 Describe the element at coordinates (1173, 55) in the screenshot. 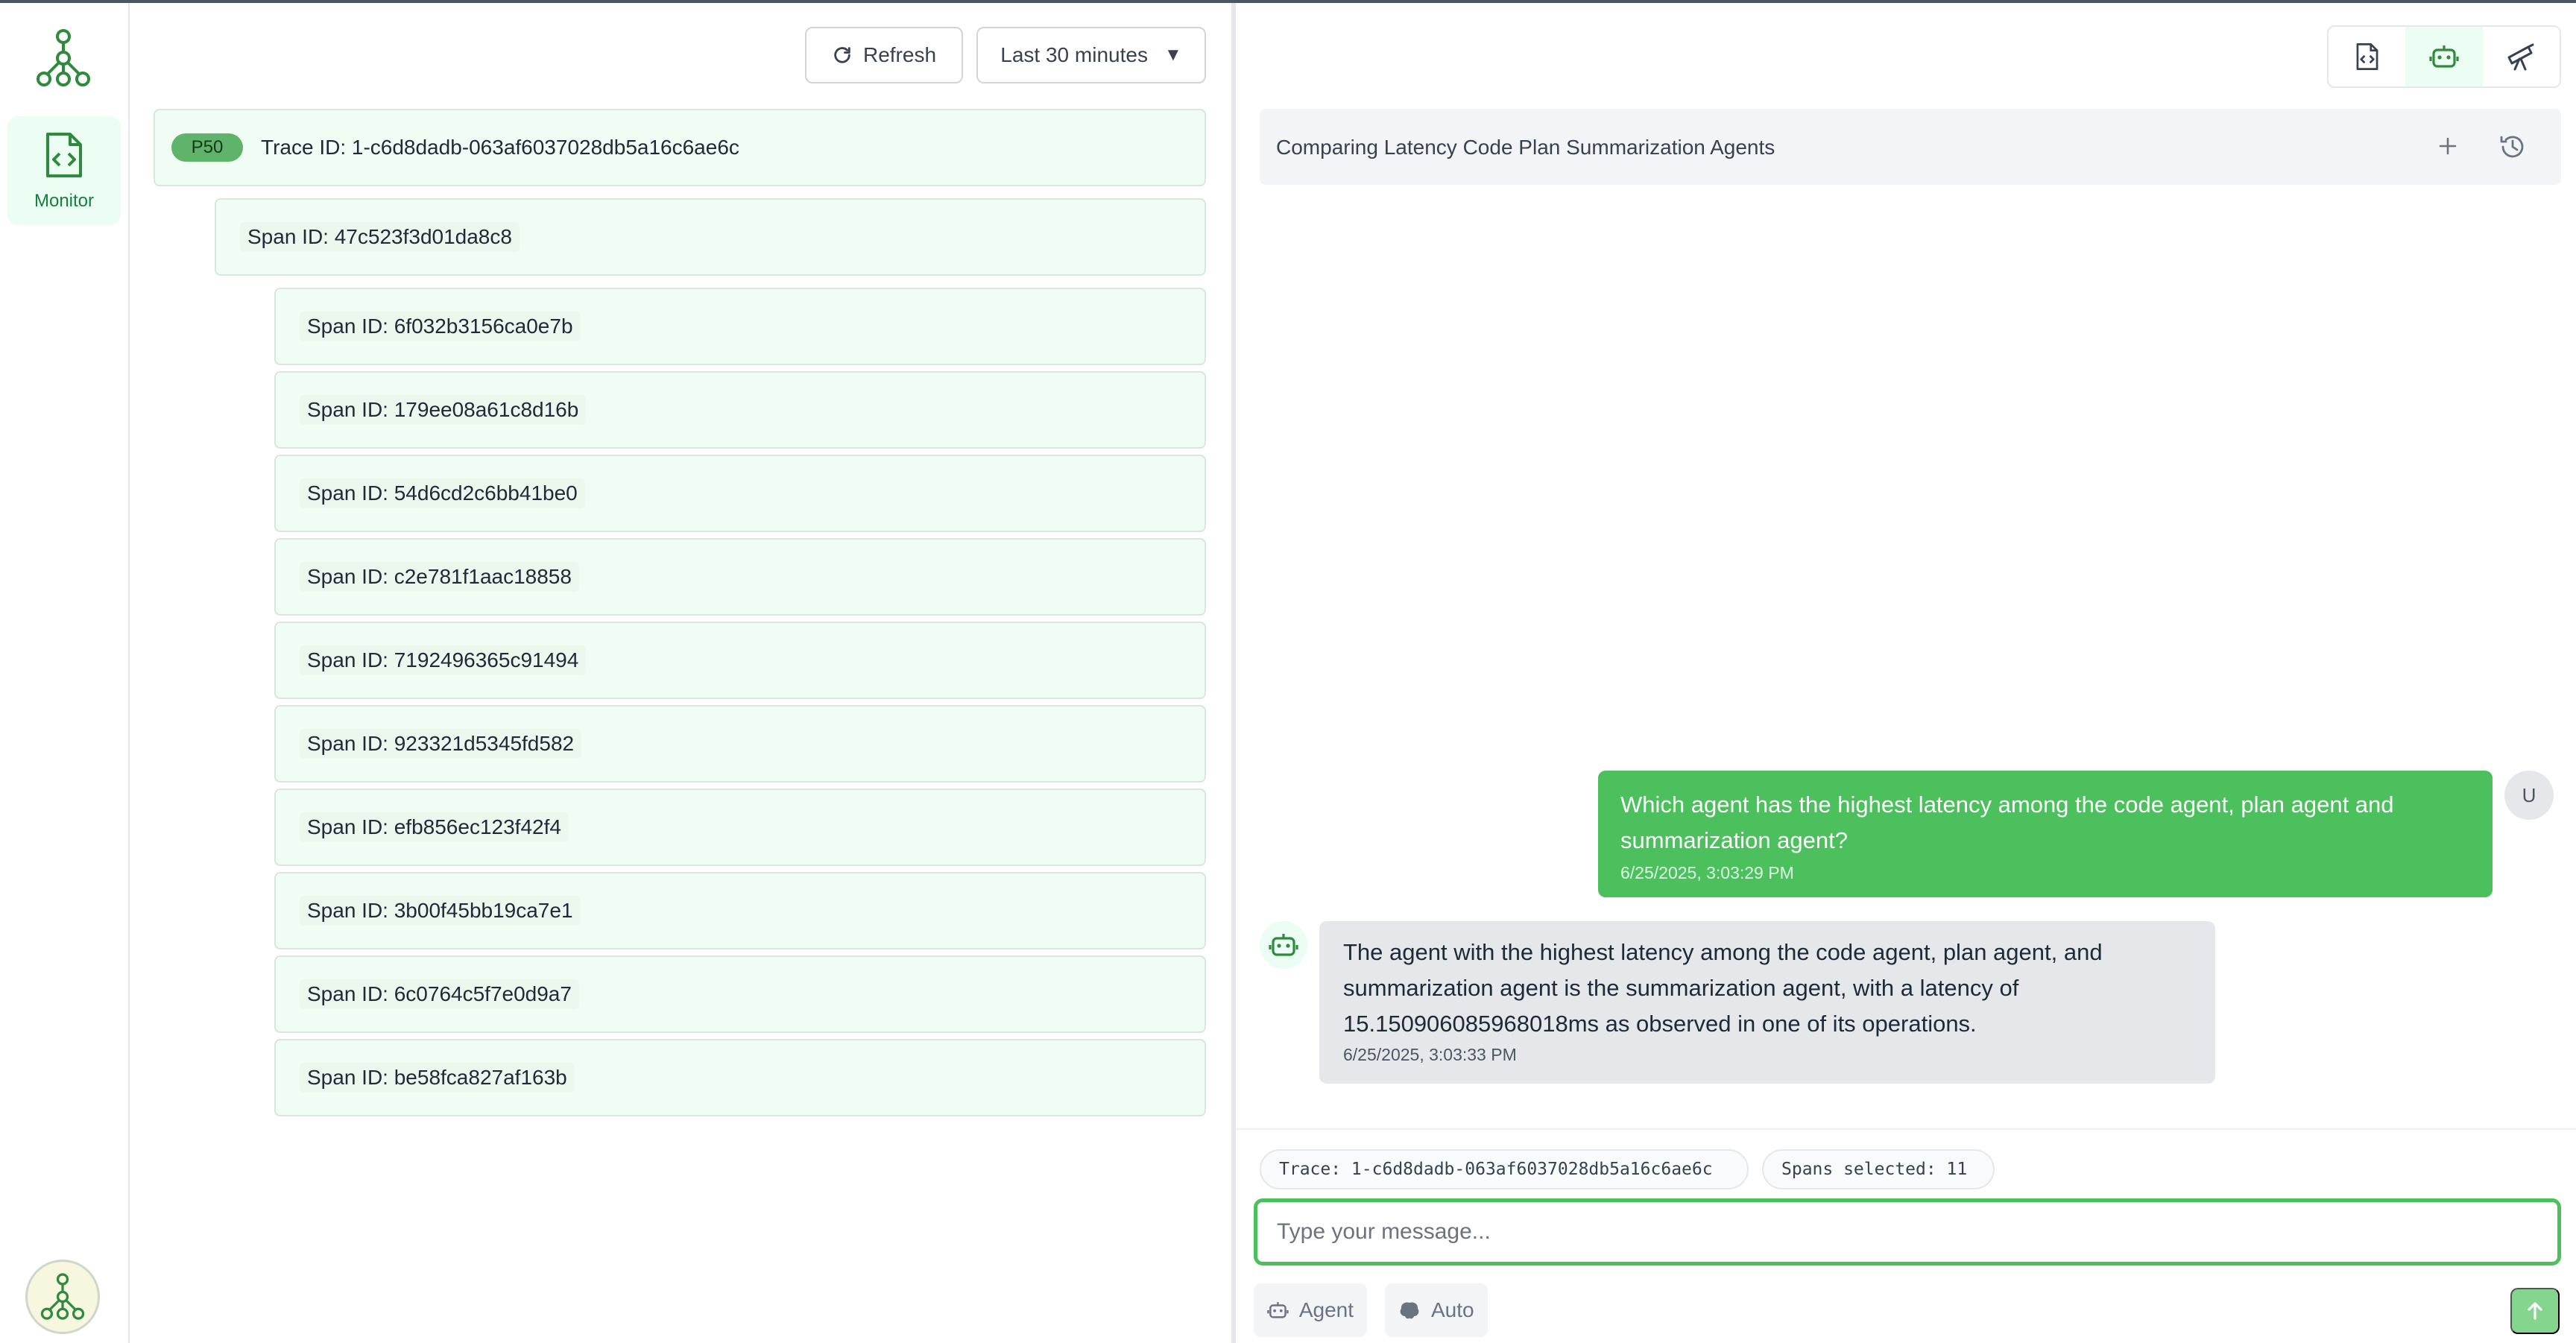

I see `caret-down-icon: ▼` at that location.